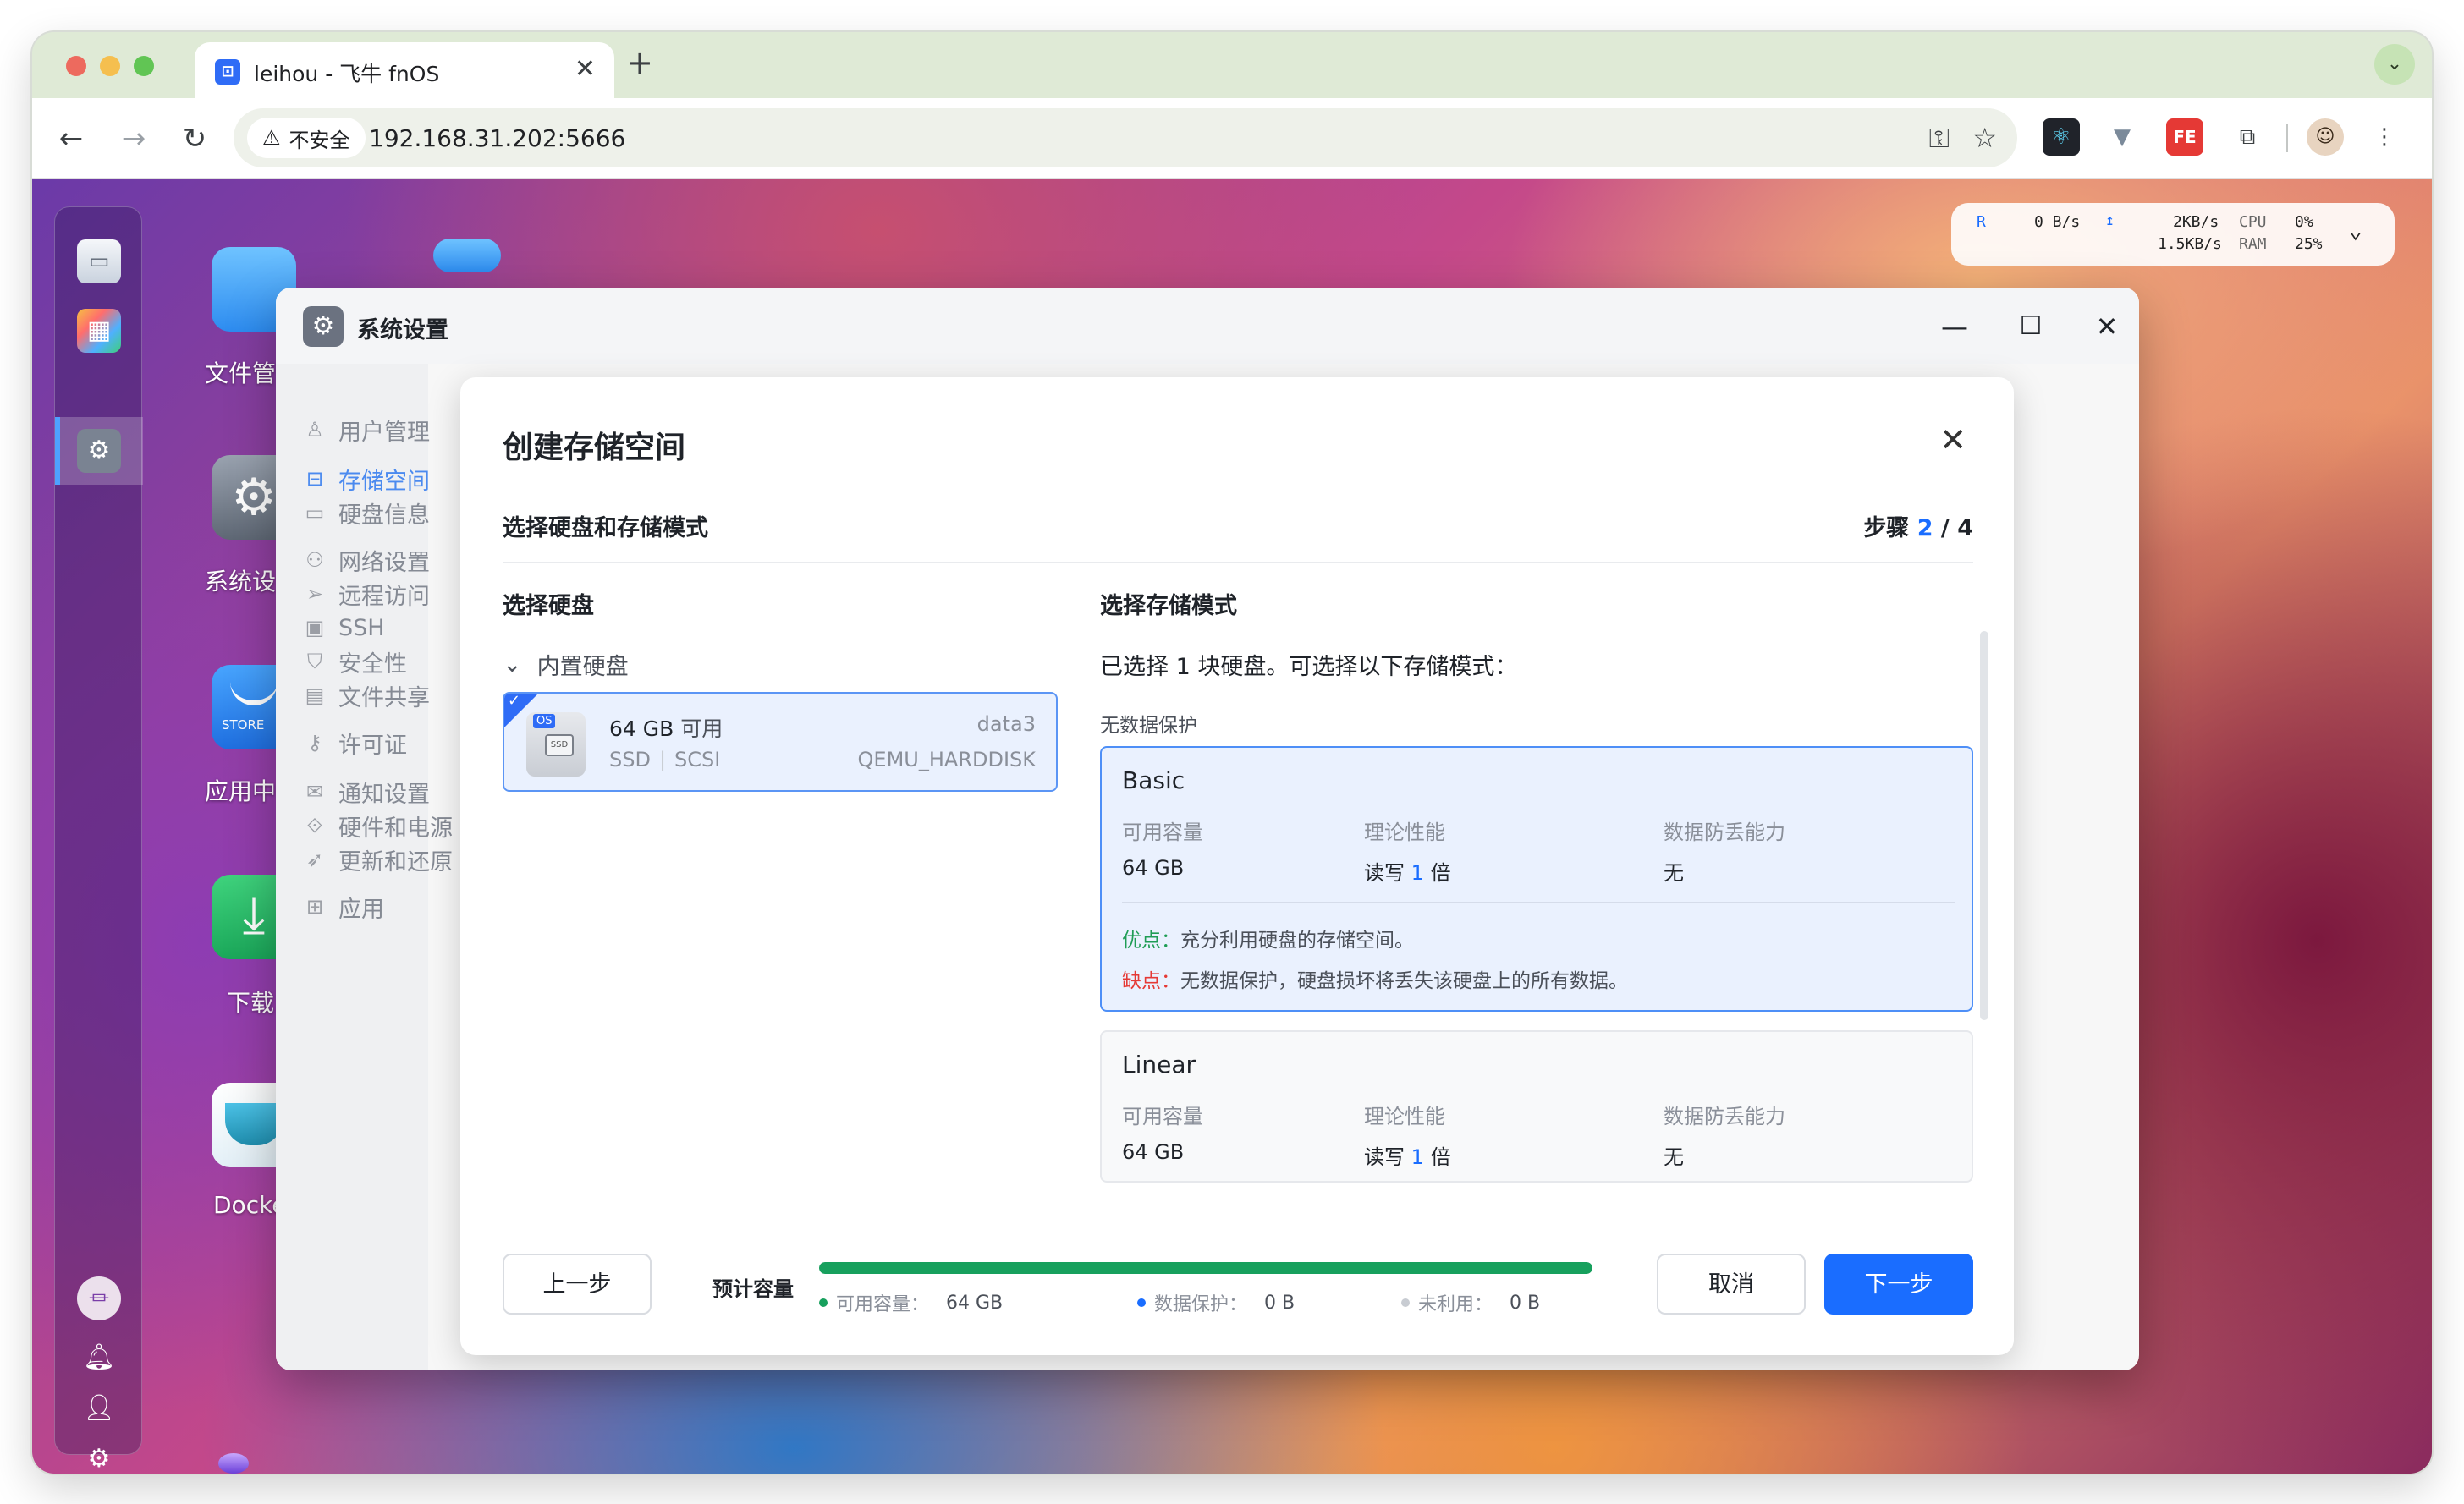  I want to click on cons-key: 缺点：, so click(1151, 981).